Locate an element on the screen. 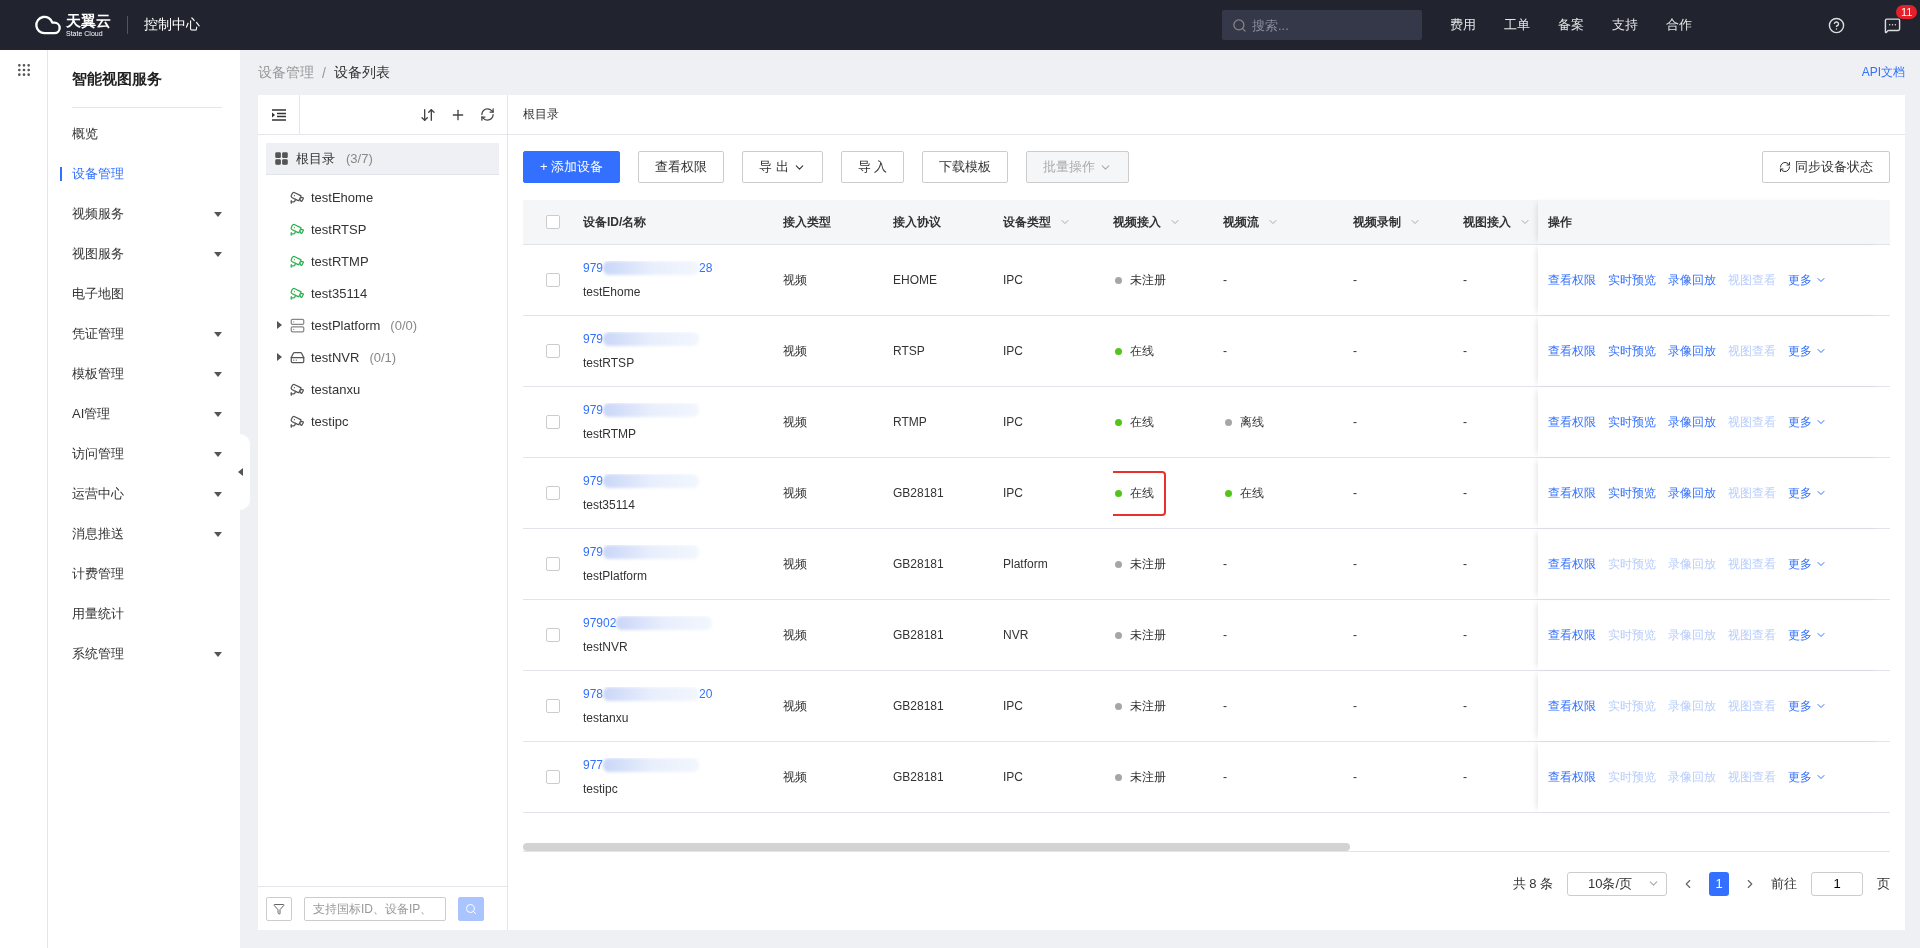 The width and height of the screenshot is (1920, 948). device-id-link: 977 is located at coordinates (593, 765).